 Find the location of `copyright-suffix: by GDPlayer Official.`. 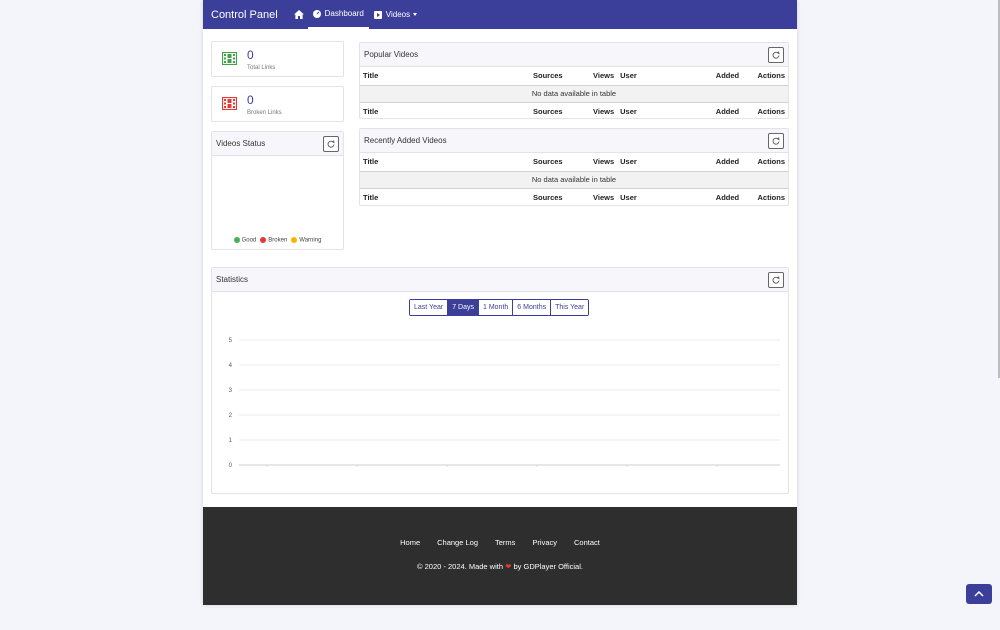

copyright-suffix: by GDPlayer Official. is located at coordinates (548, 566).